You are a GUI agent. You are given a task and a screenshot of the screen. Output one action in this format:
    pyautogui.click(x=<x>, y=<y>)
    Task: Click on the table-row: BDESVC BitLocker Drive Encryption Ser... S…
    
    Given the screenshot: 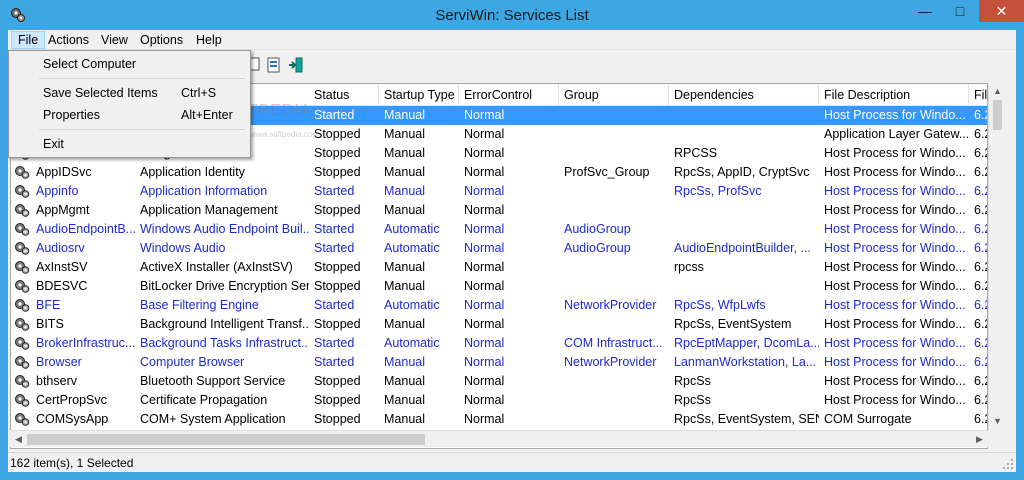 What is the action you would take?
    pyautogui.click(x=499, y=286)
    